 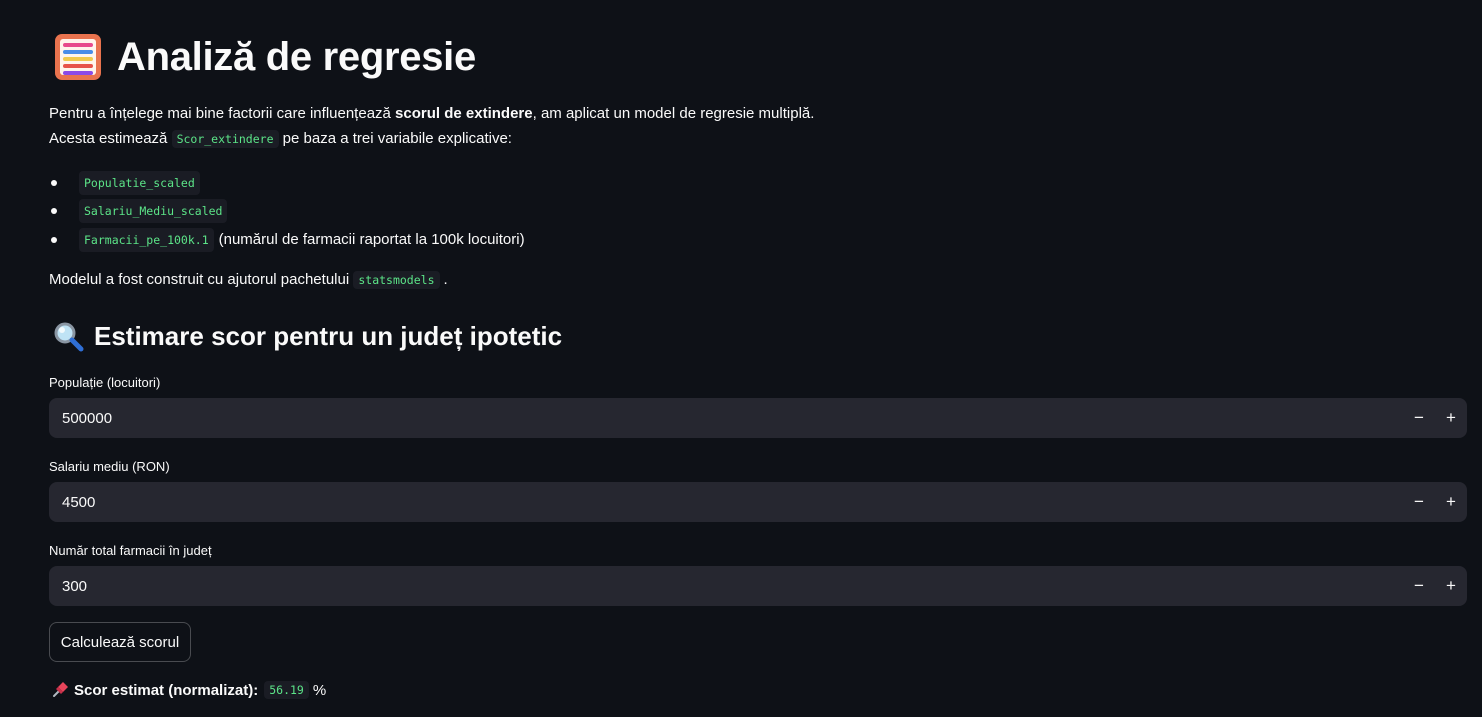 I want to click on pushpin-icon, so click(x=60, y=689).